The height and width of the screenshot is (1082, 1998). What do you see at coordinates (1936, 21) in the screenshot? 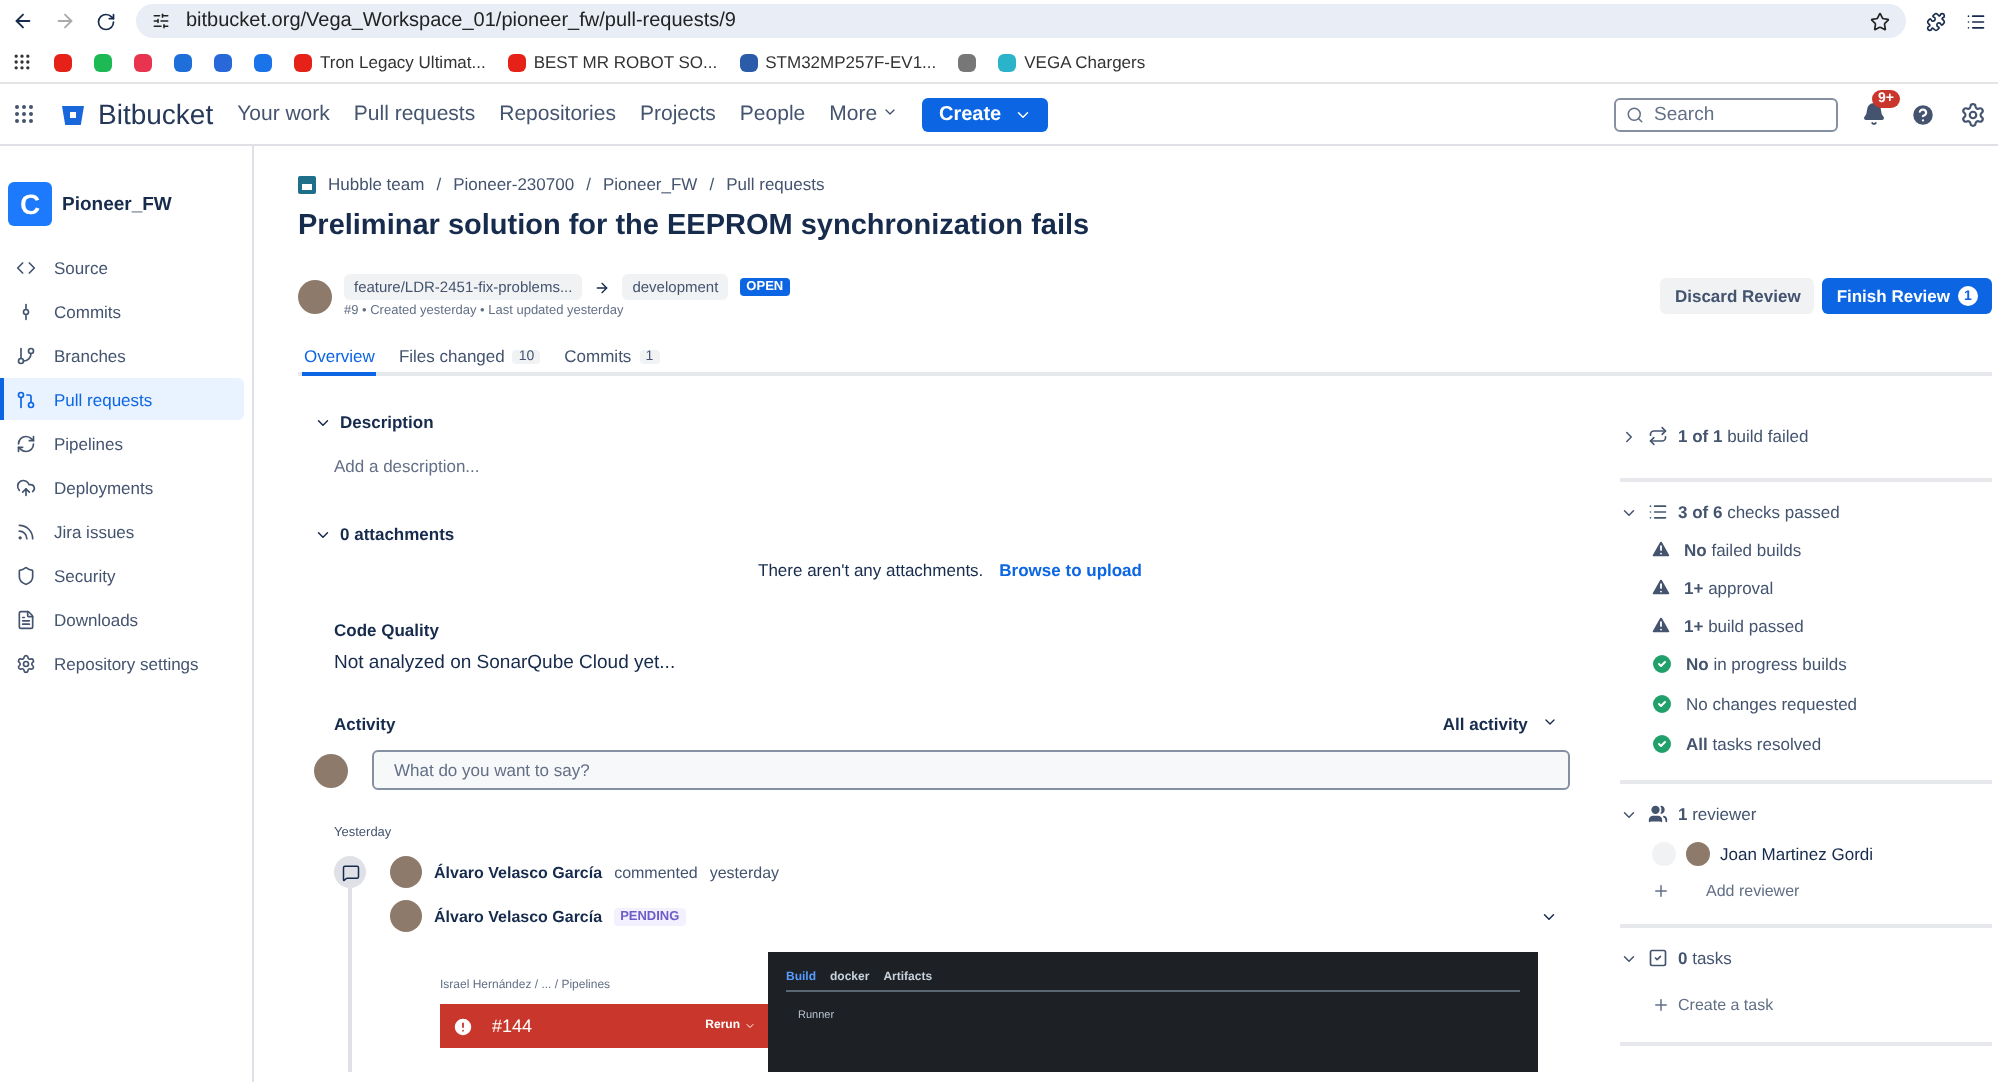
I see `extensions-icon` at bounding box center [1936, 21].